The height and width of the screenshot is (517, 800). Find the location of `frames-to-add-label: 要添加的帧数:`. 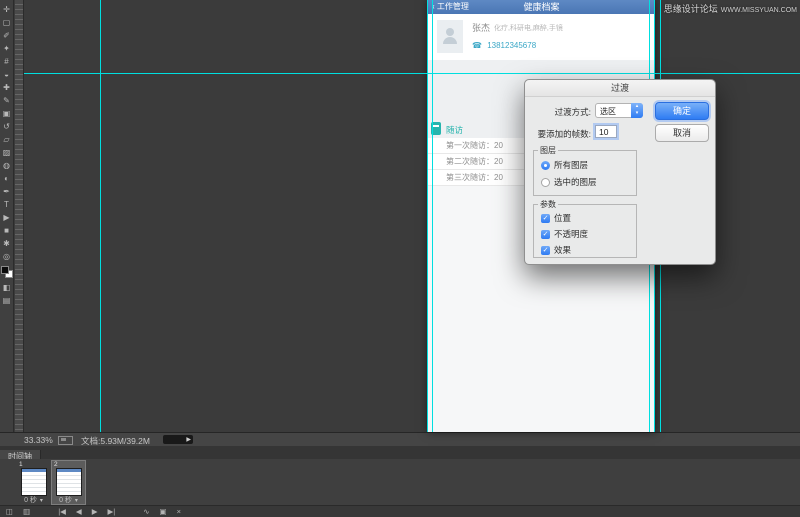

frames-to-add-label: 要添加的帧数: is located at coordinates (564, 134).